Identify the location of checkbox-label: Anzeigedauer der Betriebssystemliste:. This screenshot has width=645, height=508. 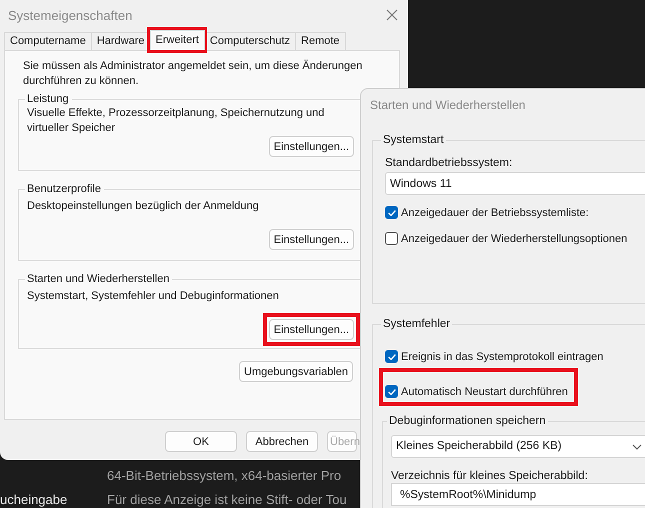
(495, 212).